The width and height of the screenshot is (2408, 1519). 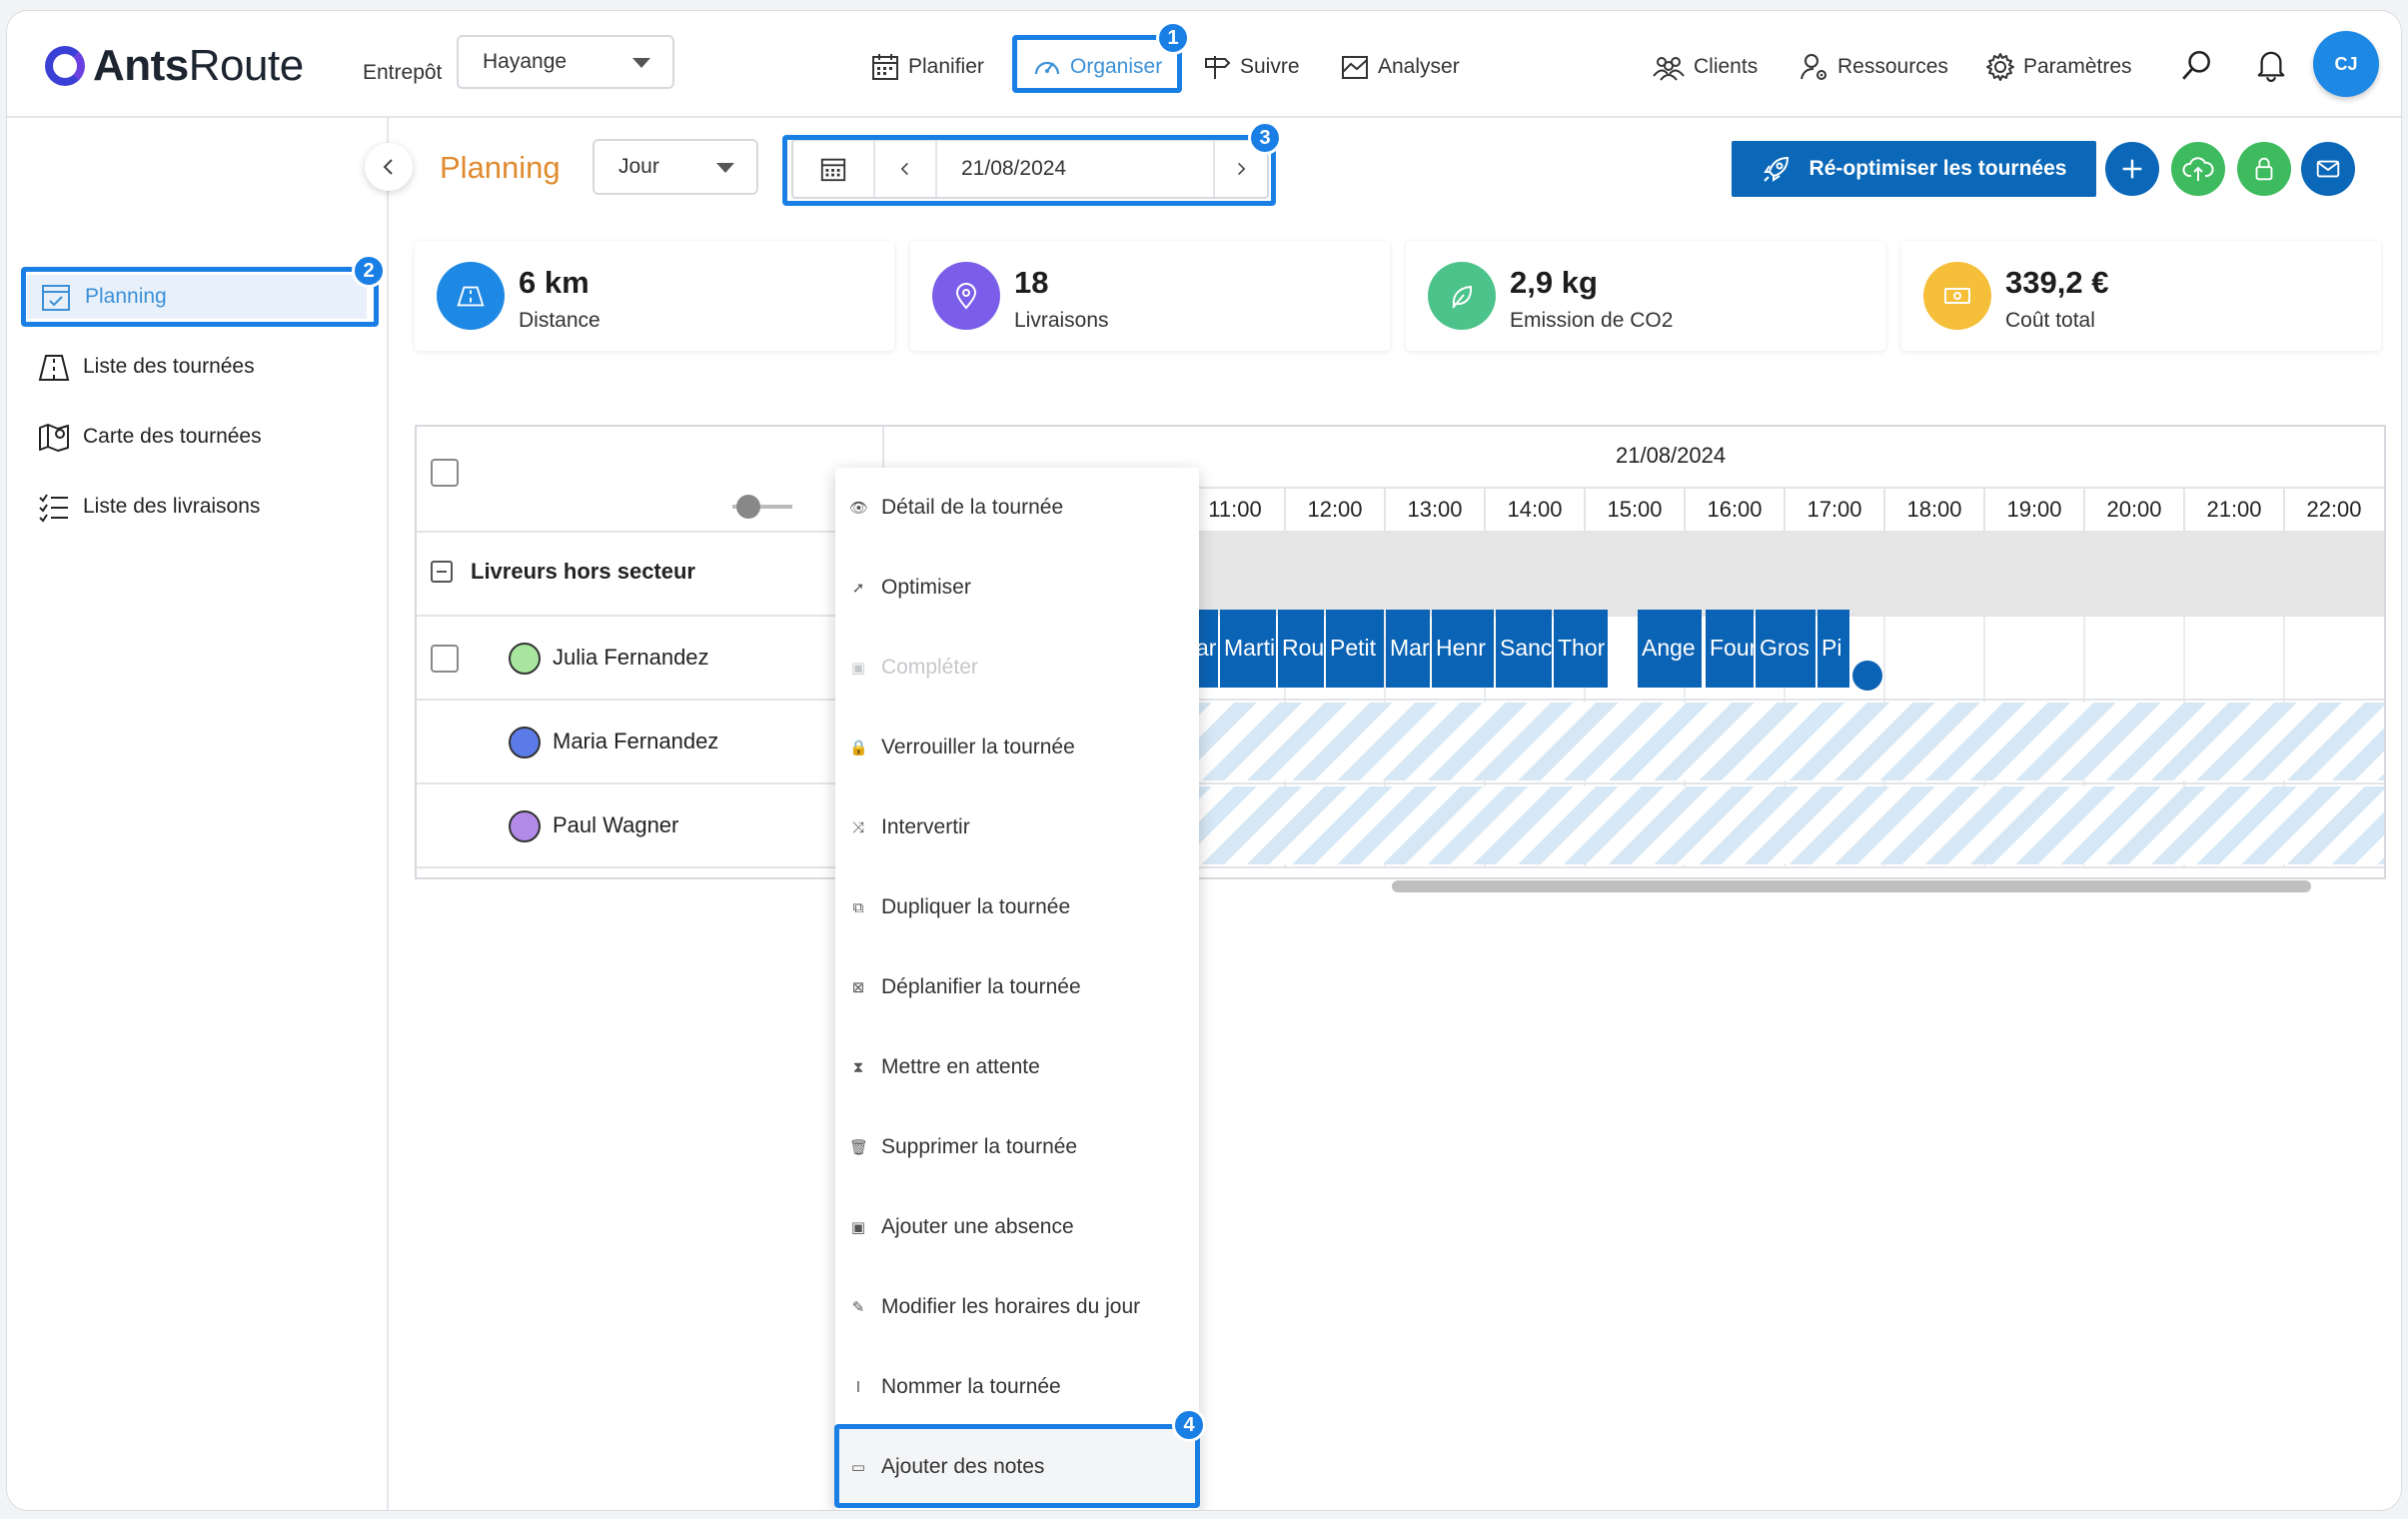 What do you see at coordinates (1670, 649) in the screenshot?
I see `delivery-task: Ange` at bounding box center [1670, 649].